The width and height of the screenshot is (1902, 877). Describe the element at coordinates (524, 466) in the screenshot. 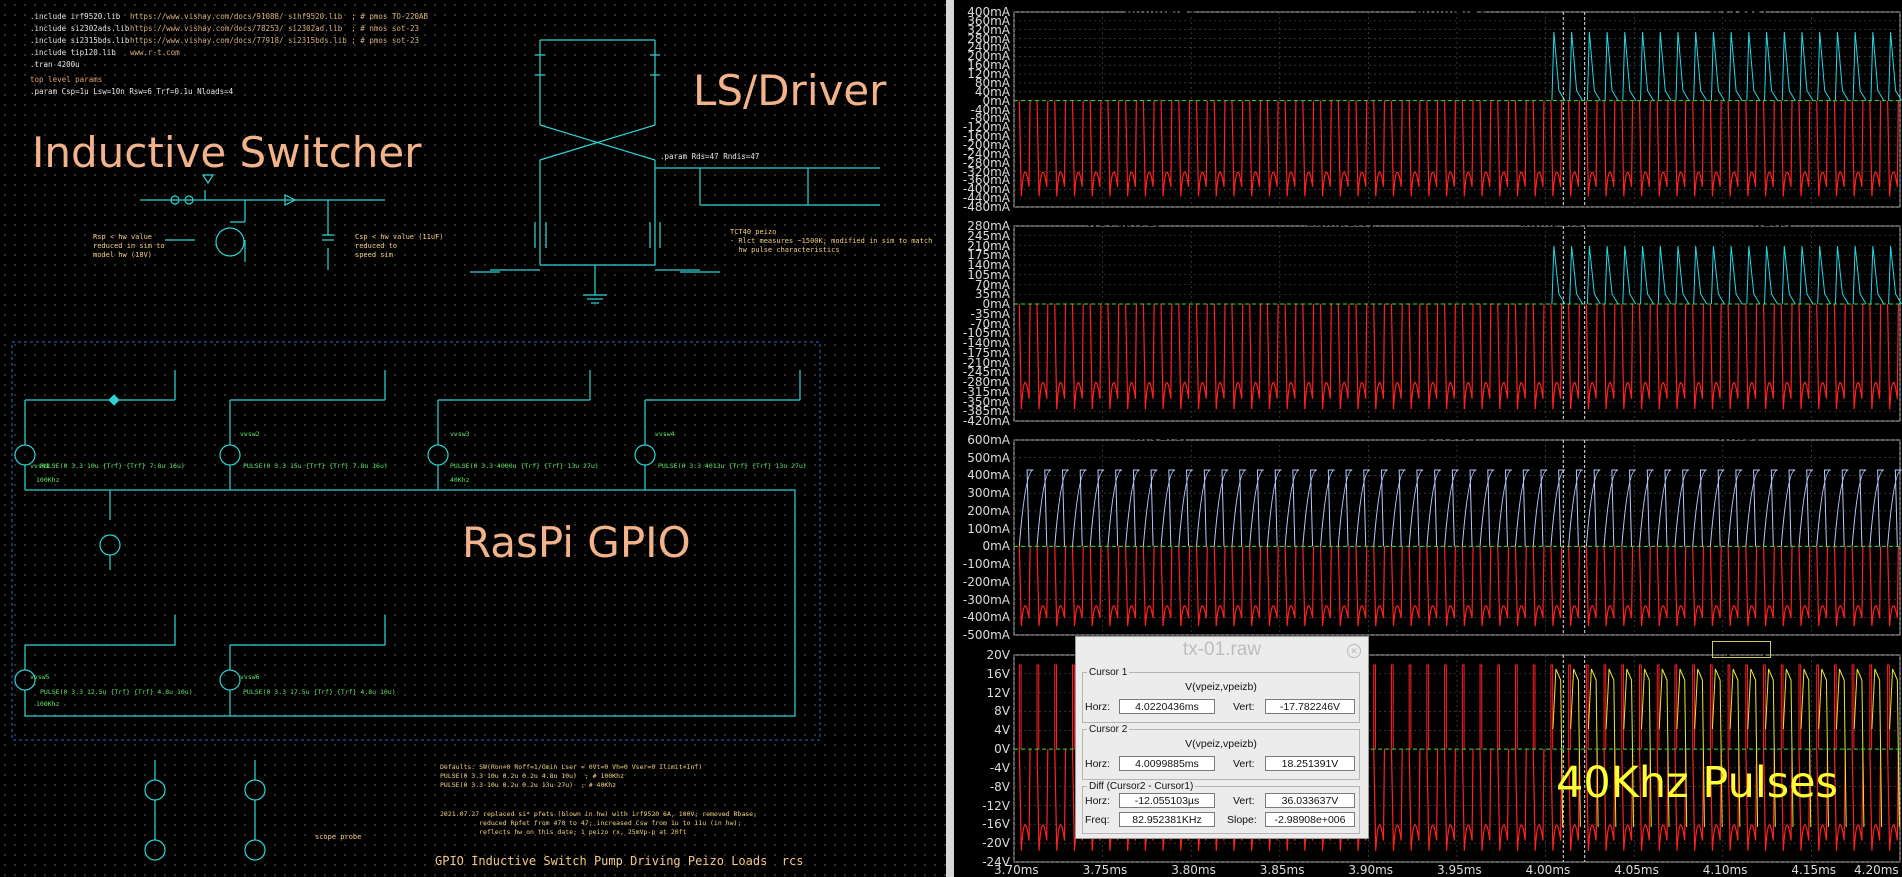

I see `source-pulse-3: PULSE(0 3.3 4000u {Trf} {Trf} 13u 27u)` at that location.